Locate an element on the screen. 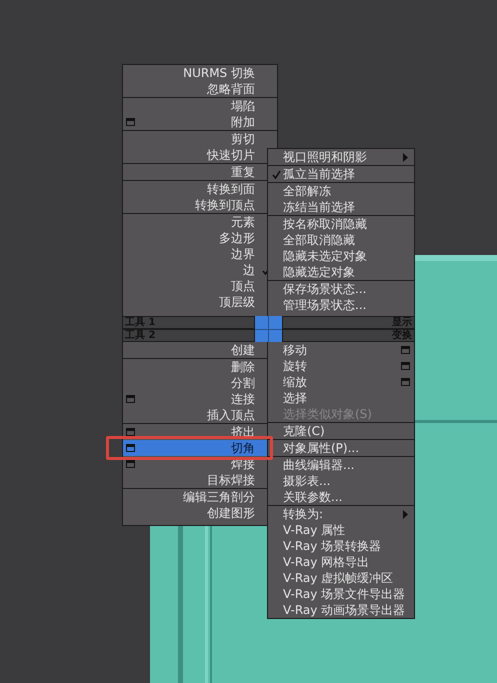 Image resolution: width=497 pixels, height=683 pixels. menu-item: 缩放 is located at coordinates (341, 382).